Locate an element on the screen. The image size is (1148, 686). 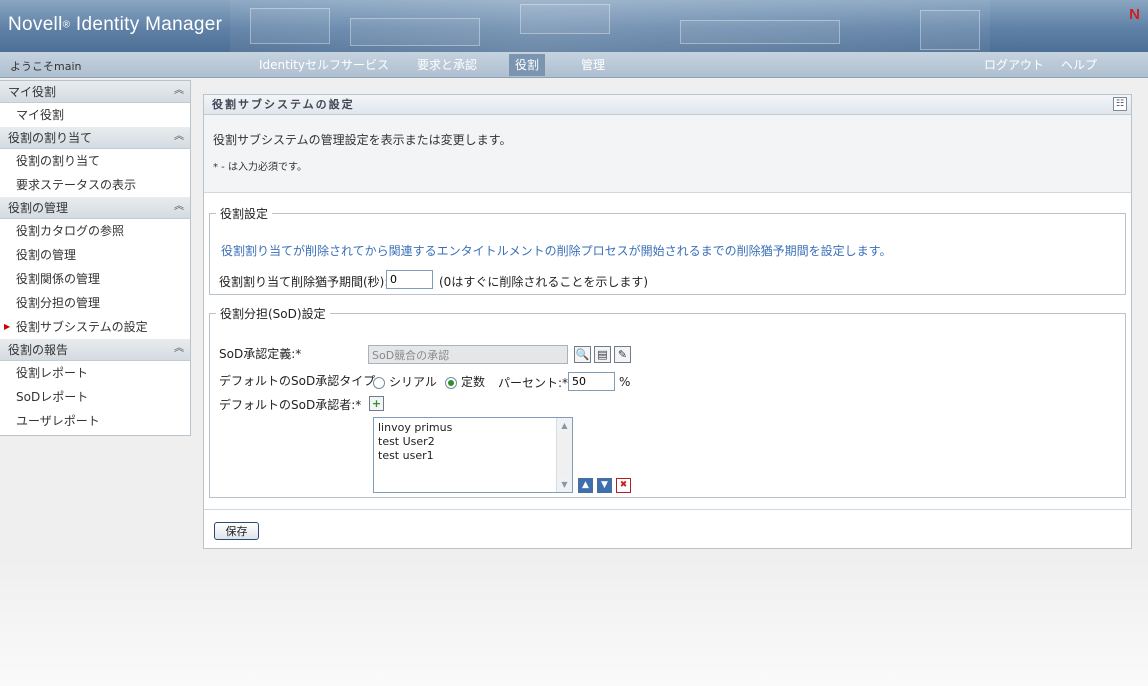
welcome-text: ようこそmain is located at coordinates (46, 66).